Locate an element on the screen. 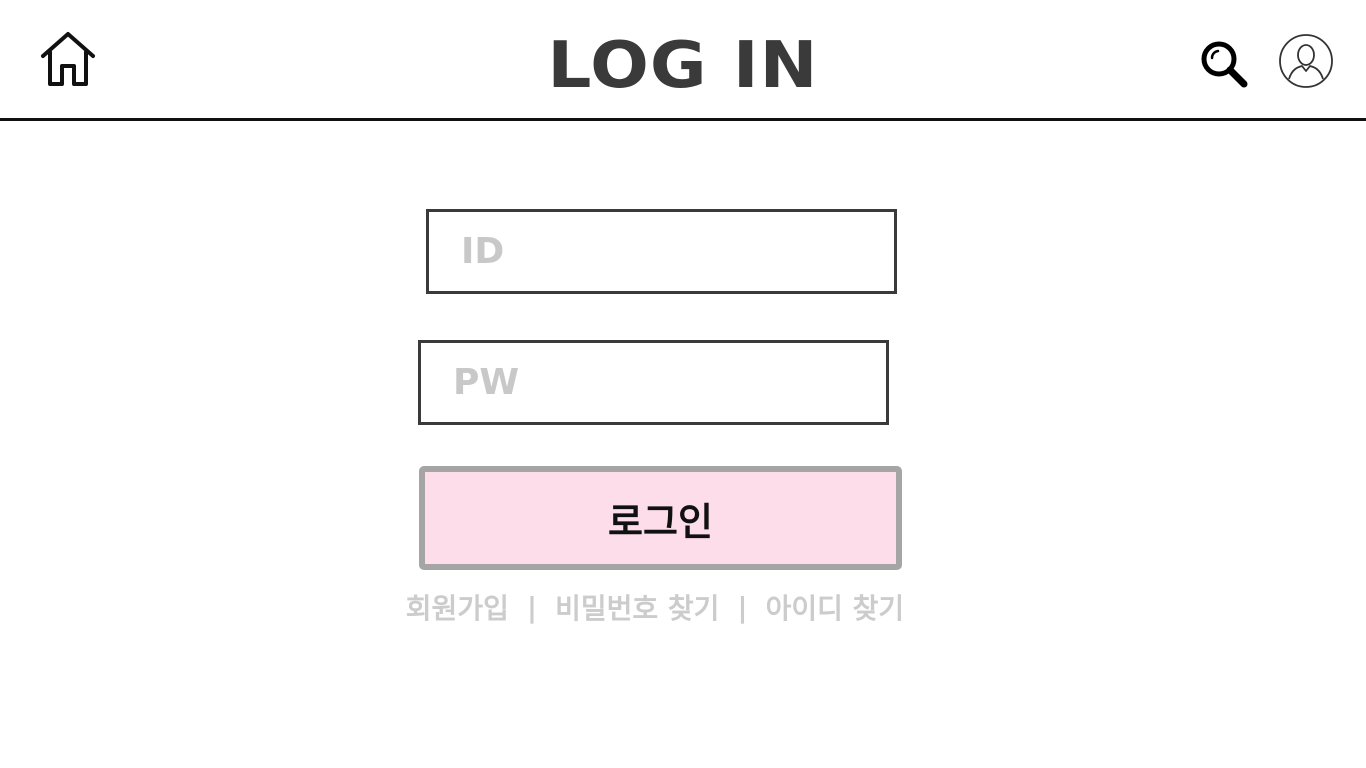 The height and width of the screenshot is (768, 1366). account-links: 회원가입 | 비밀번호 찾기 | 아이디 찾기 is located at coordinates (655, 607).